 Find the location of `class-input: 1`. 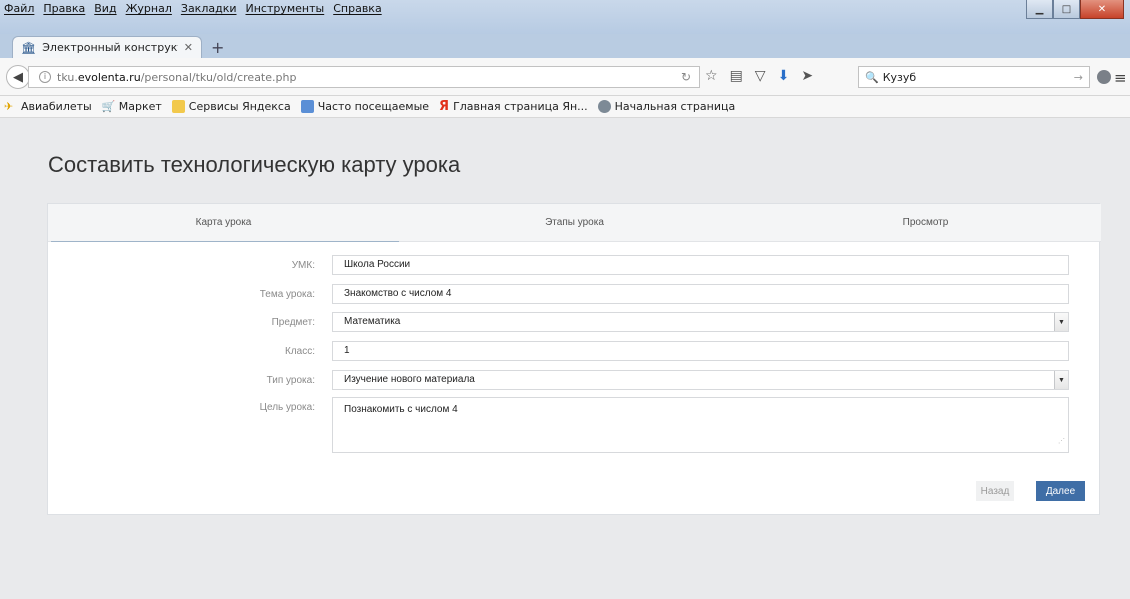

class-input: 1 is located at coordinates (700, 351).